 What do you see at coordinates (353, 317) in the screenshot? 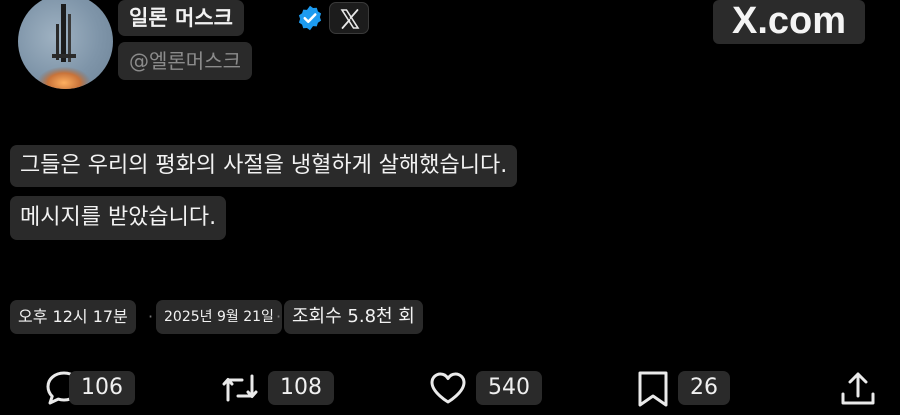
I see `view-count: 조회수 5.8천 회` at bounding box center [353, 317].